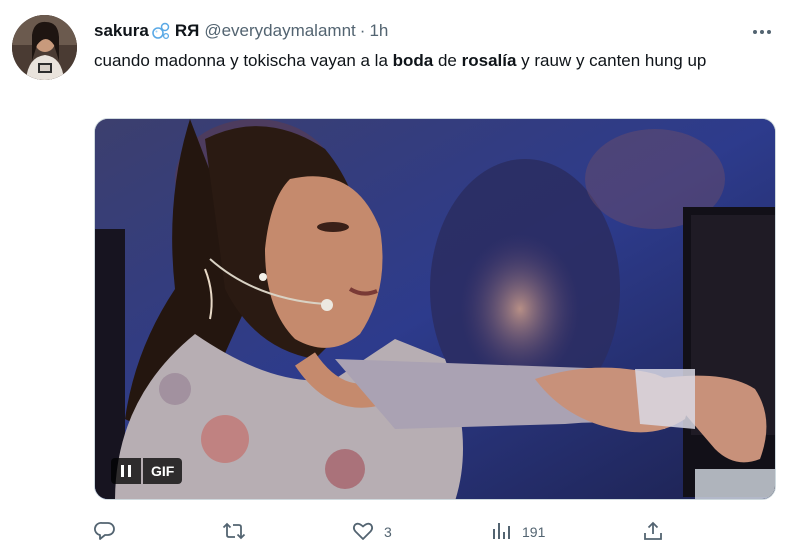  Describe the element at coordinates (517, 532) in the screenshot. I see `views-button: 191` at that location.